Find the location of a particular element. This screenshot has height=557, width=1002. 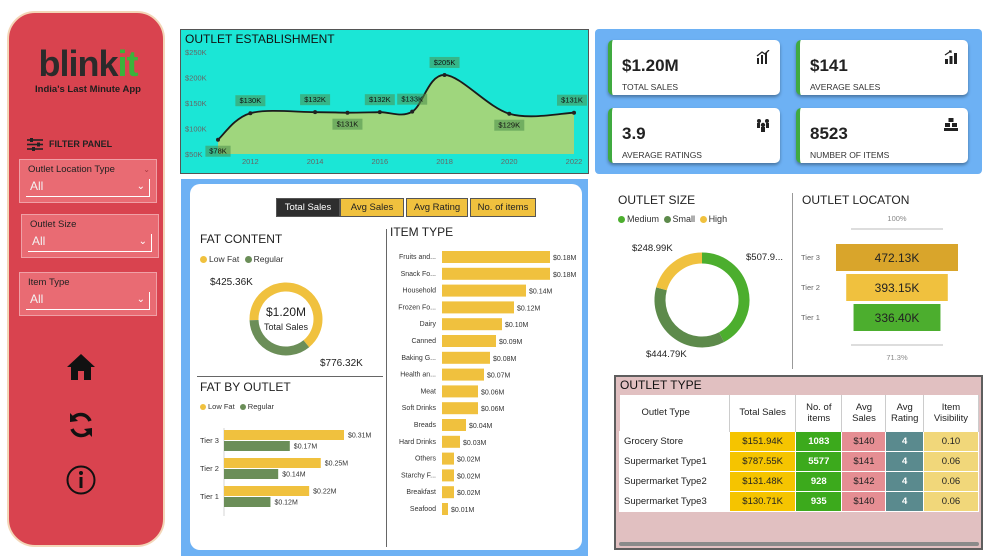

data-label: $0.03M is located at coordinates (475, 443).